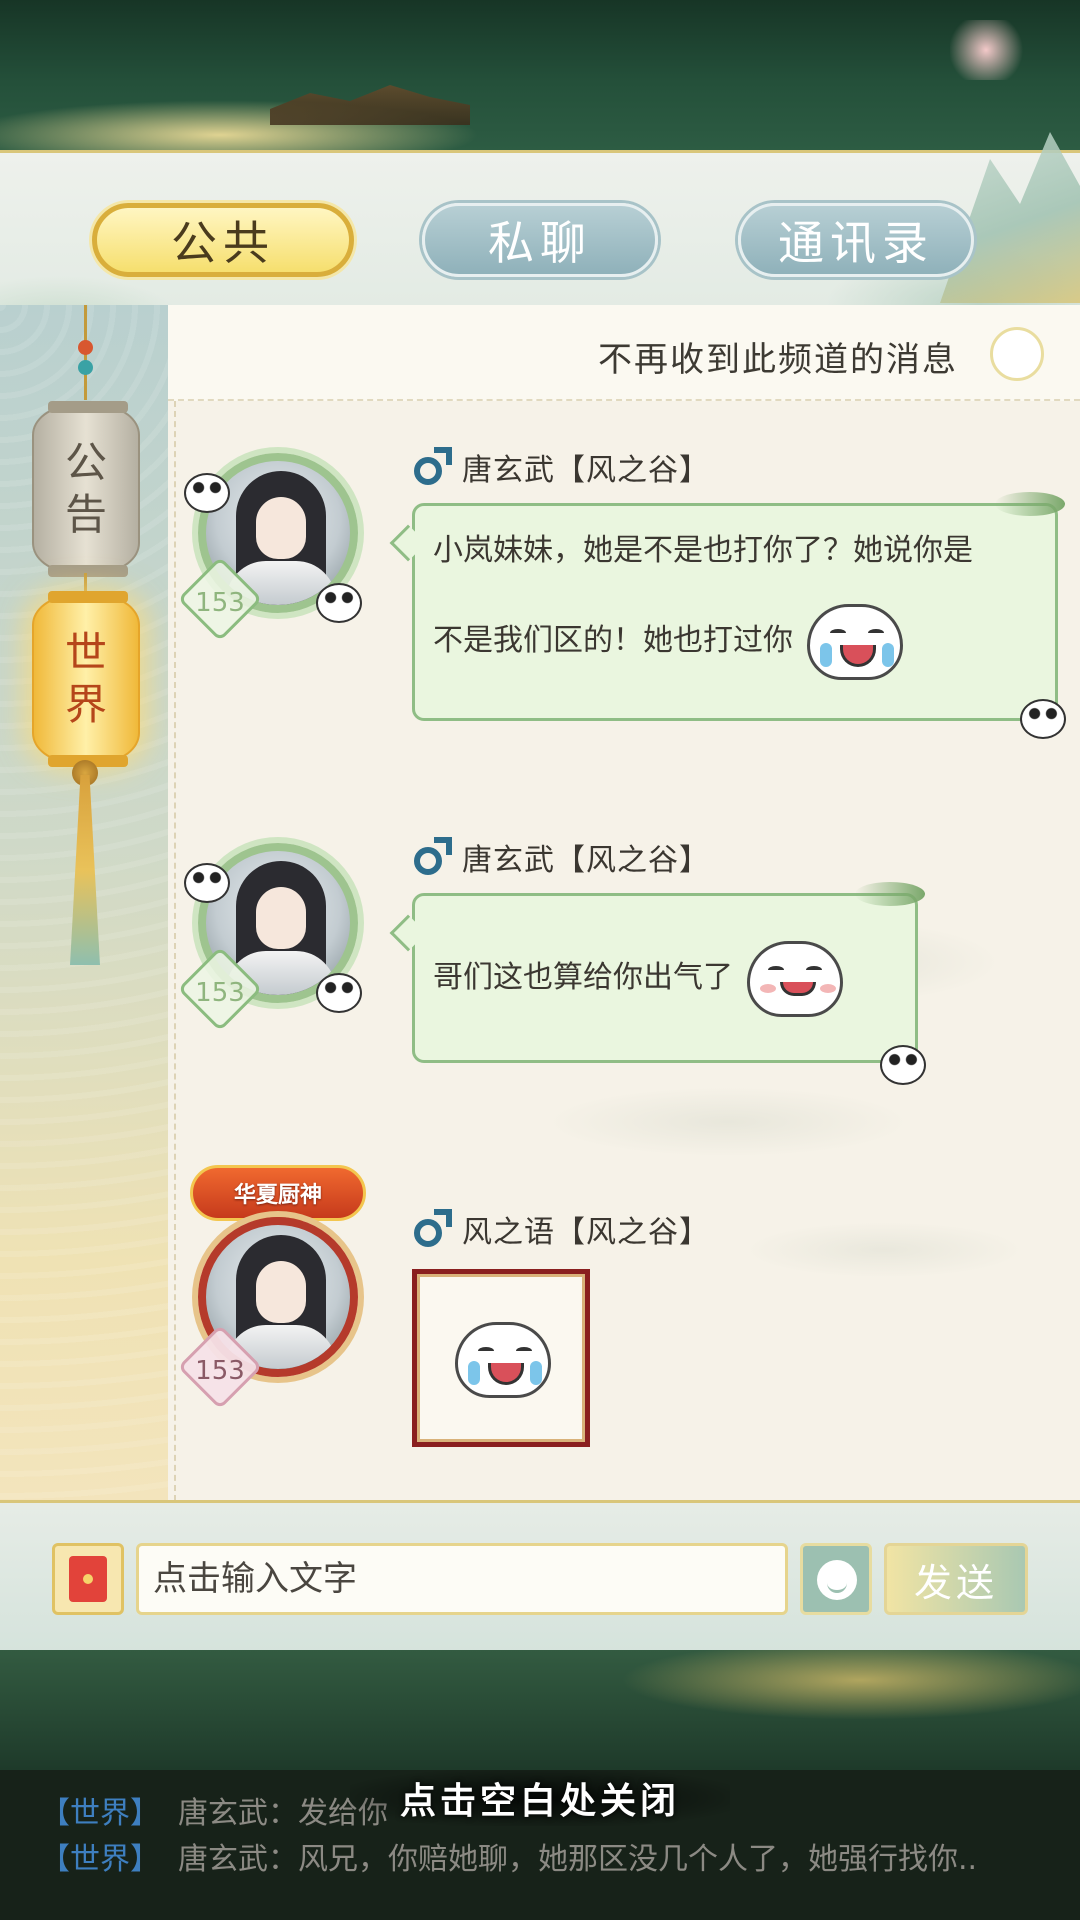  I want to click on chat-input, so click(462, 1579).